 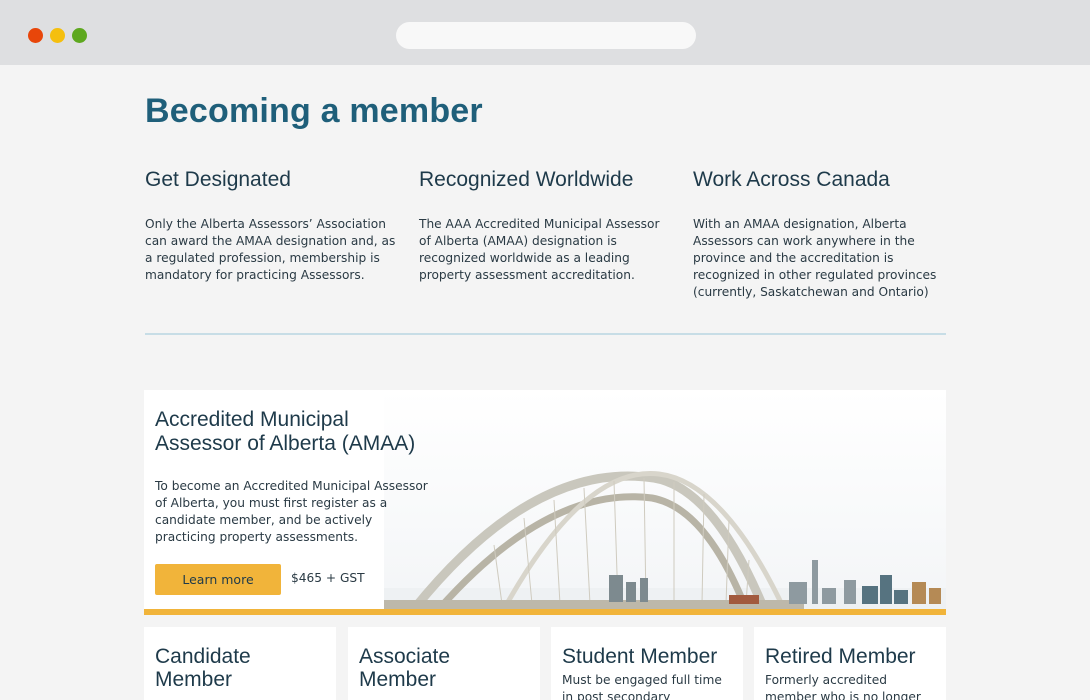 I want to click on feature-heading: Get Designated, so click(x=218, y=179).